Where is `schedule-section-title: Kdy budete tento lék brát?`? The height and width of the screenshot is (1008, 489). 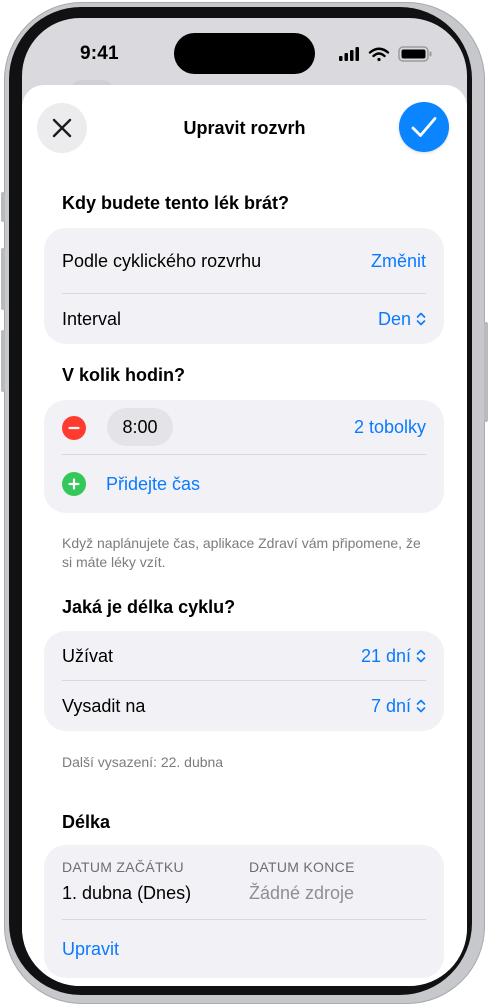 schedule-section-title: Kdy budete tento lék brát? is located at coordinates (176, 203).